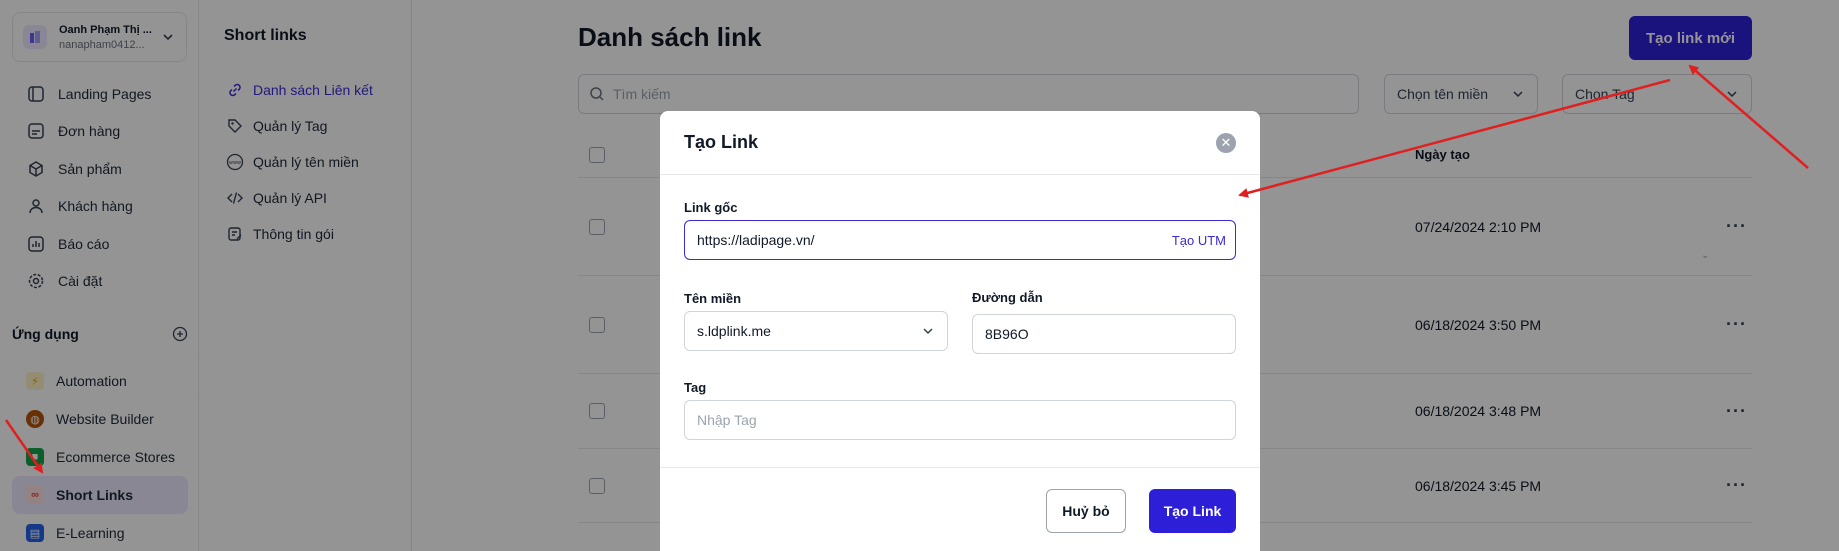 Image resolution: width=1839 pixels, height=551 pixels. What do you see at coordinates (816, 331) in the screenshot?
I see `domain-select: s.ldplink.me` at bounding box center [816, 331].